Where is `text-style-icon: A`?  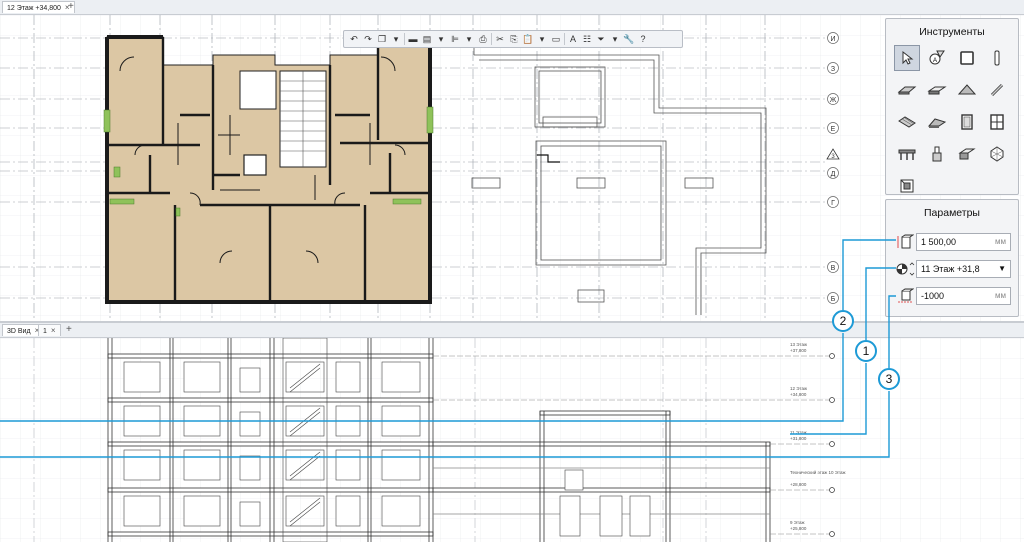 text-style-icon: A is located at coordinates (573, 39).